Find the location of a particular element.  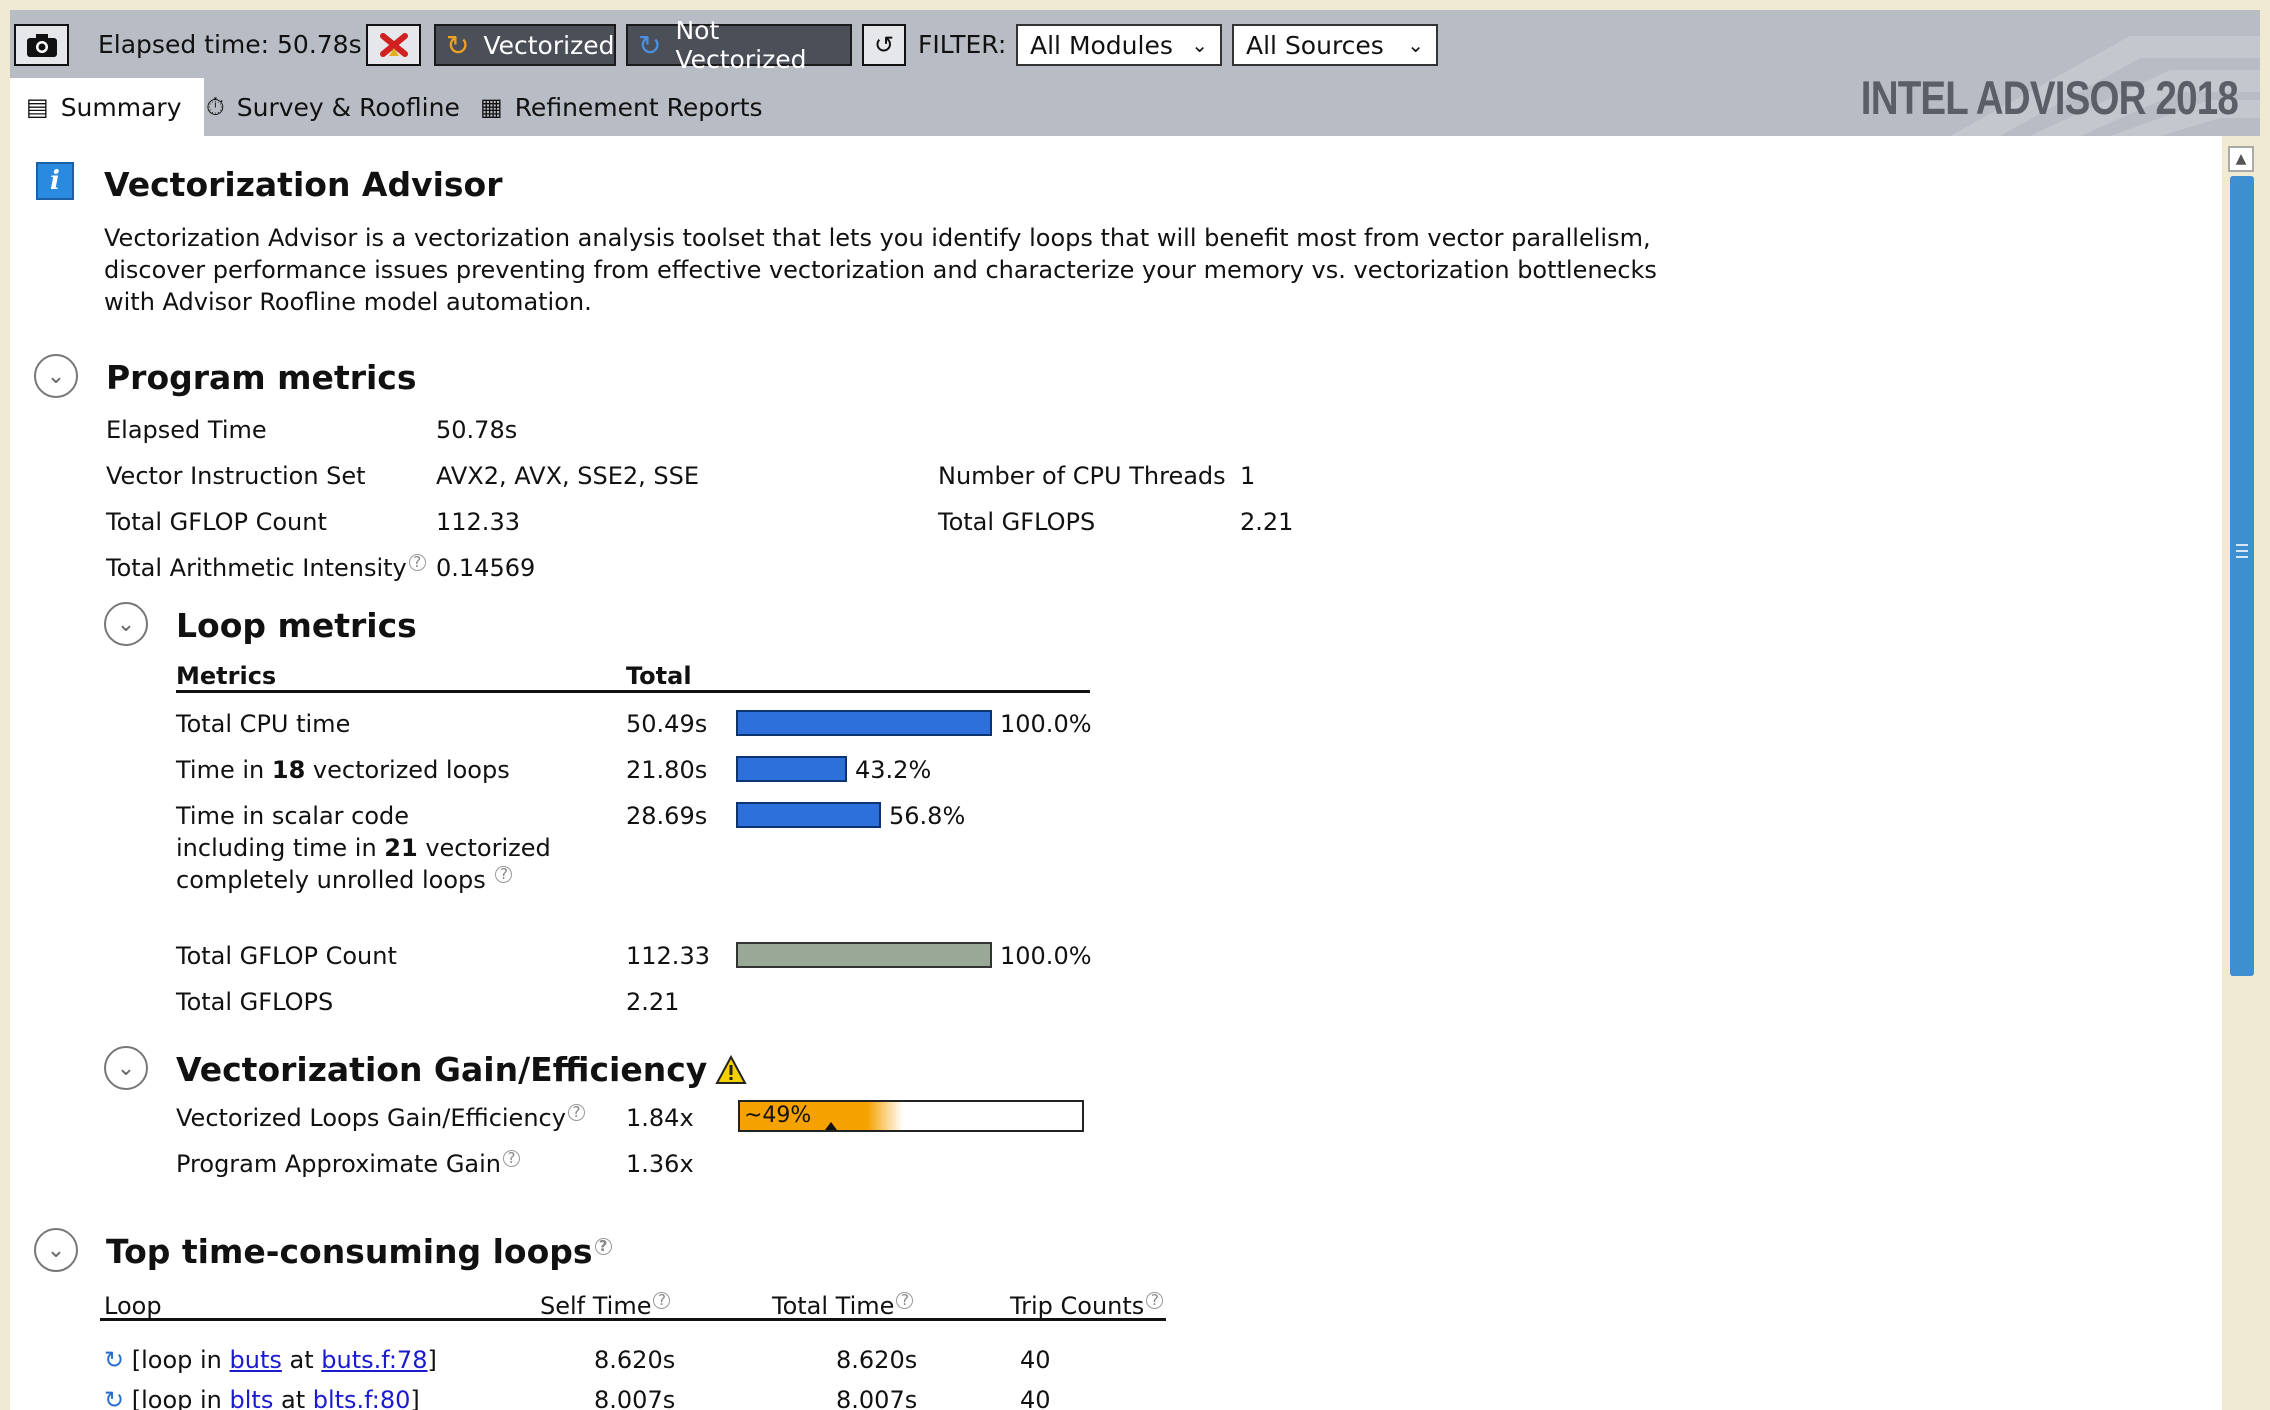

gain-collapse-button: ⌄ is located at coordinates (126, 1068).